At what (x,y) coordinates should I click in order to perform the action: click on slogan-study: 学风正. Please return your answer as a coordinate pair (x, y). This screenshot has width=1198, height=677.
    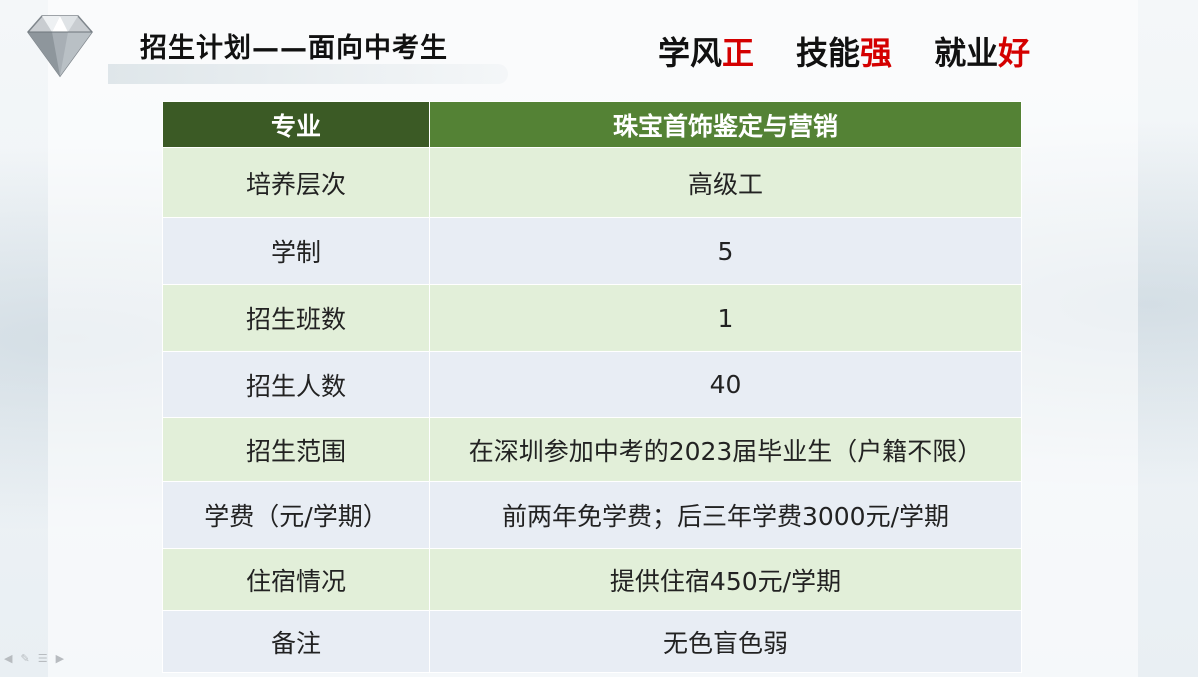
    Looking at the image, I should click on (706, 53).